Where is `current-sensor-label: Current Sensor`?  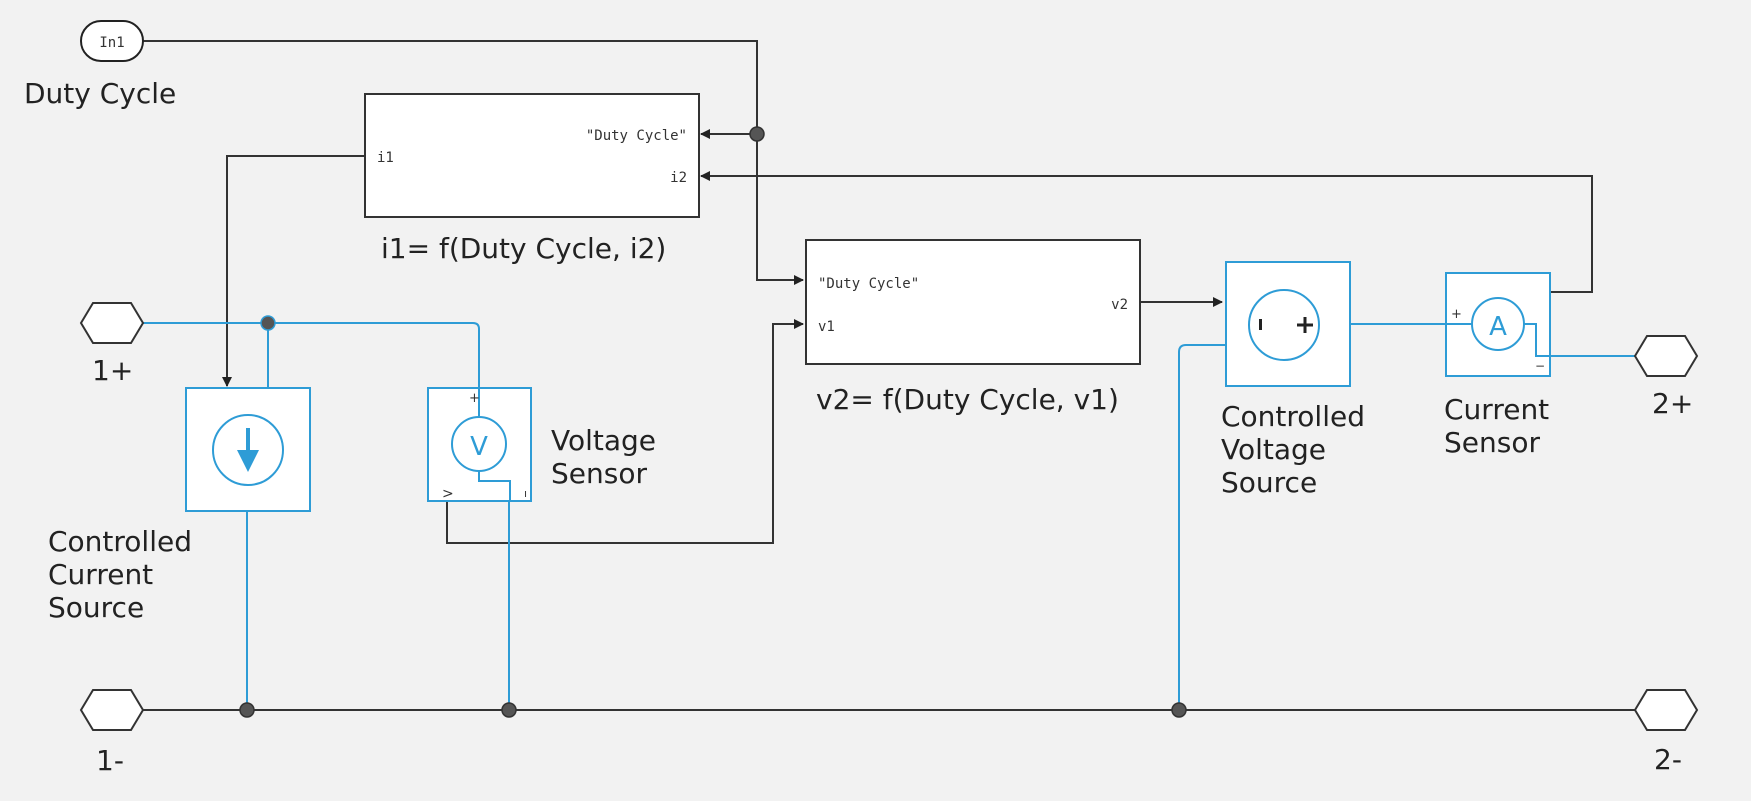
current-sensor-label: Current Sensor is located at coordinates (1497, 426).